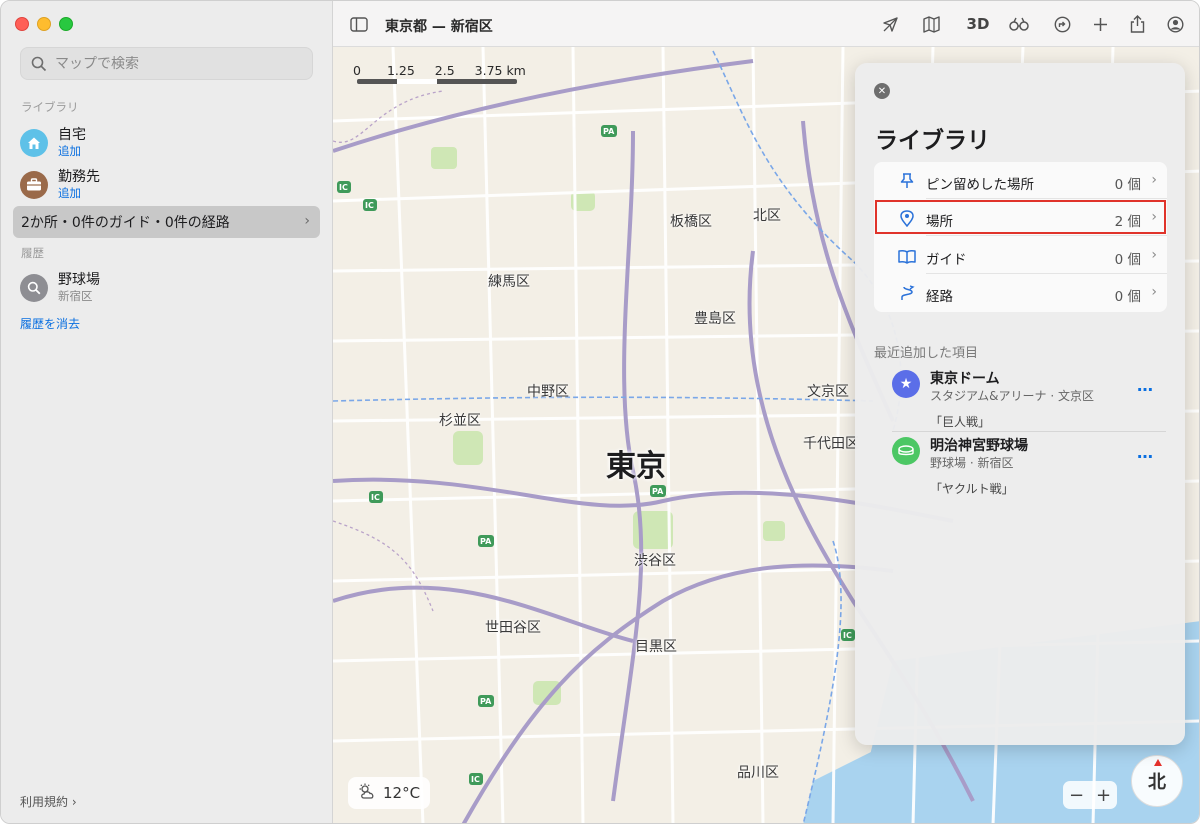  Describe the element at coordinates (691, 222) in the screenshot. I see `place-label: 板橋区` at that location.